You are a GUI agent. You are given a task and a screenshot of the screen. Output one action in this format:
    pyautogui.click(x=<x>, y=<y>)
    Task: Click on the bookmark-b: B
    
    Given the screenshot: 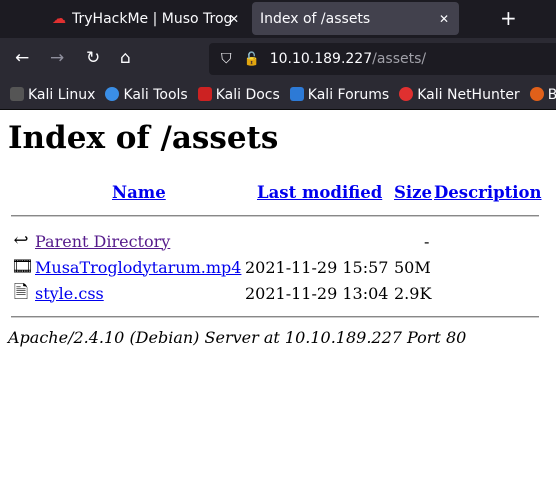 What is the action you would take?
    pyautogui.click(x=538, y=94)
    